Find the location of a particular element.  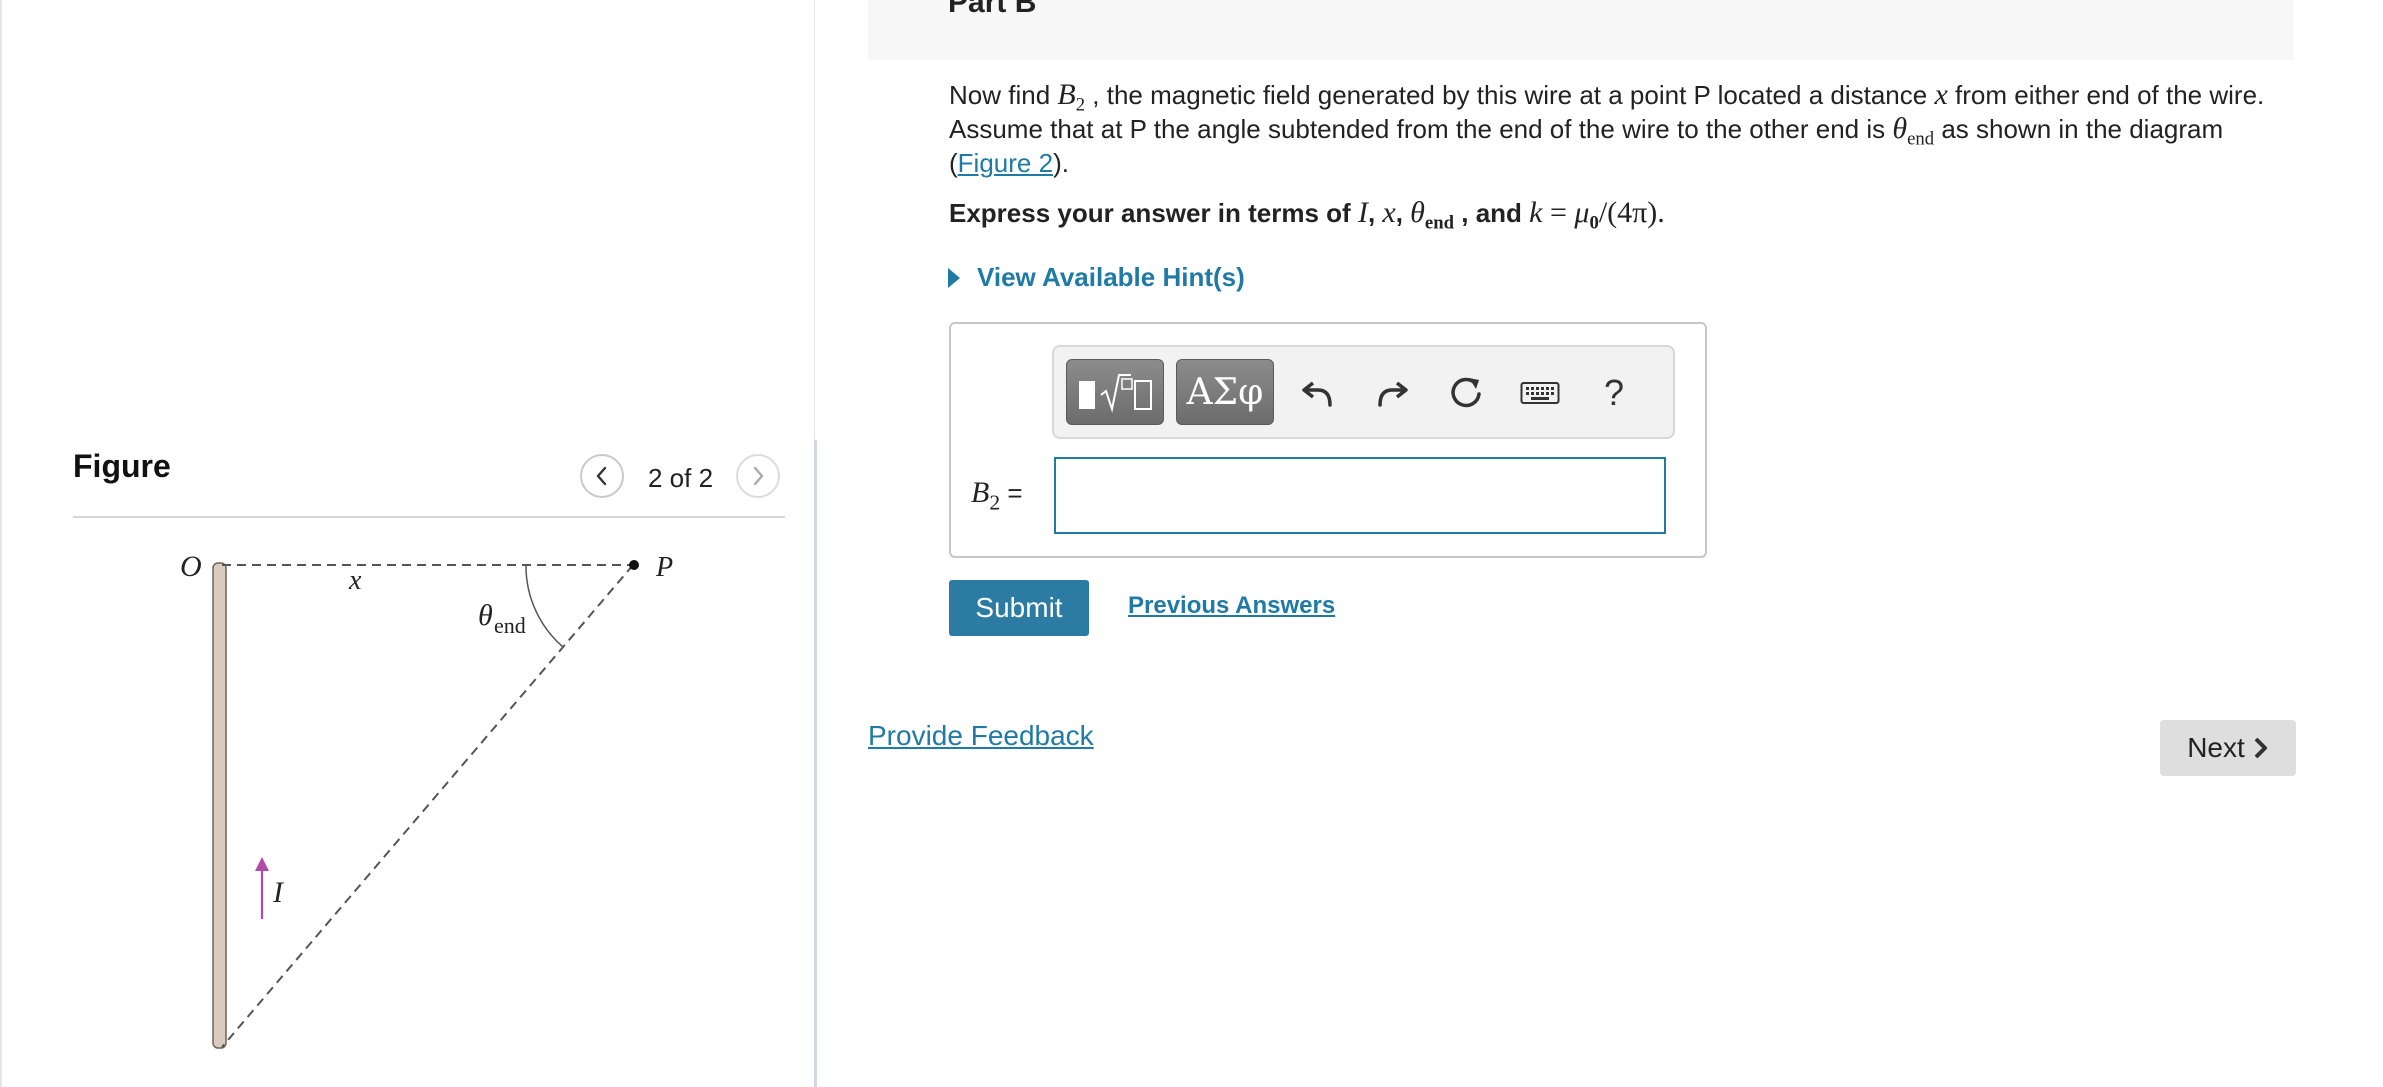

point-p is located at coordinates (634, 565).